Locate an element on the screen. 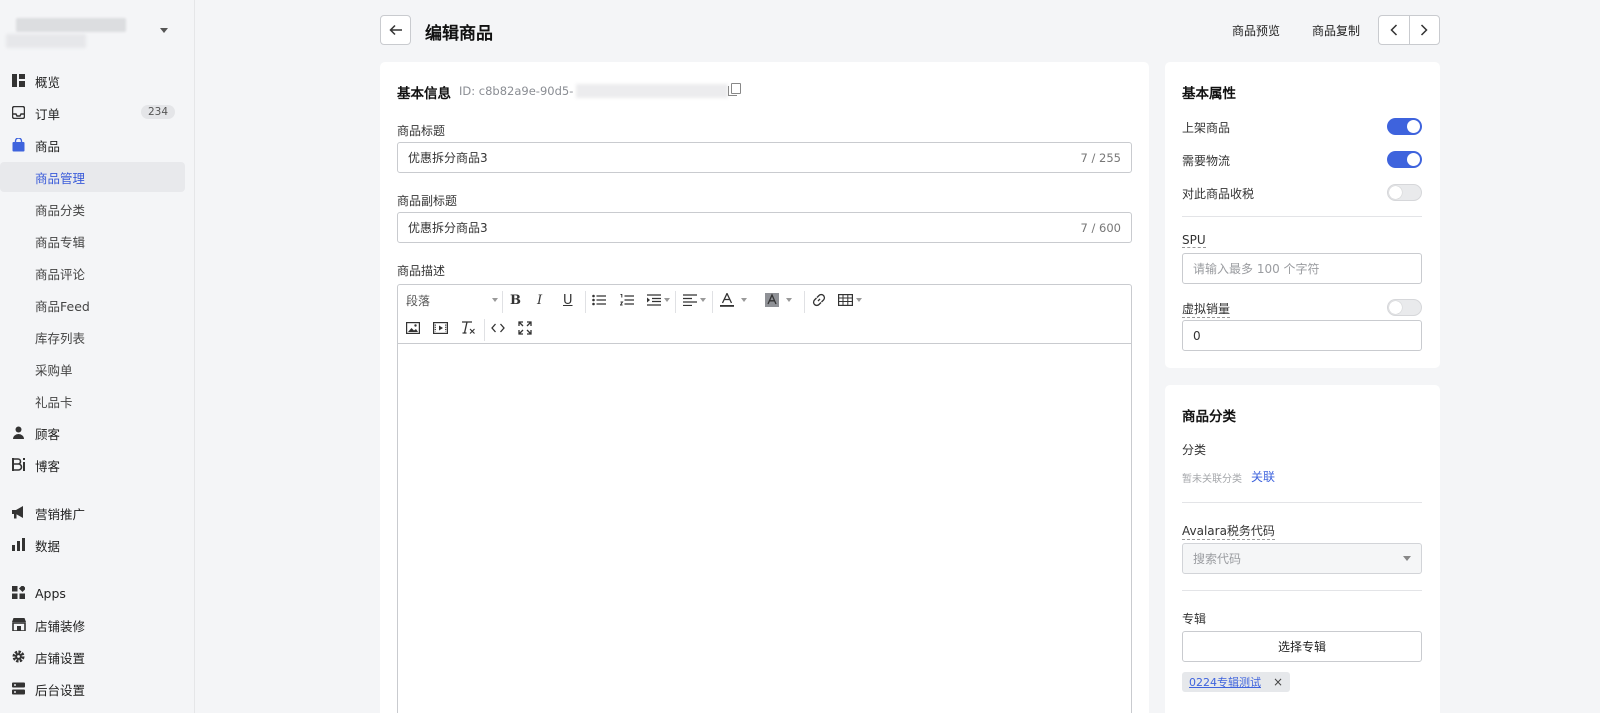 The width and height of the screenshot is (1600, 713). charge-tax-toggle is located at coordinates (1404, 192).